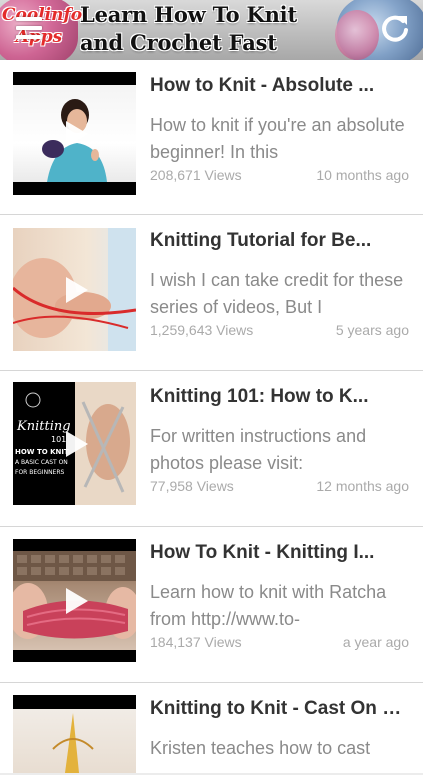 This screenshot has width=423, height=775. What do you see at coordinates (58, 439) in the screenshot?
I see `svg-text: 101` at bounding box center [58, 439].